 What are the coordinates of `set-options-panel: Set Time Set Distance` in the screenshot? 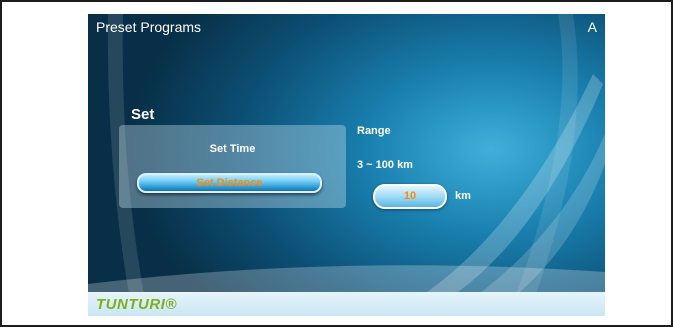 It's located at (232, 166).